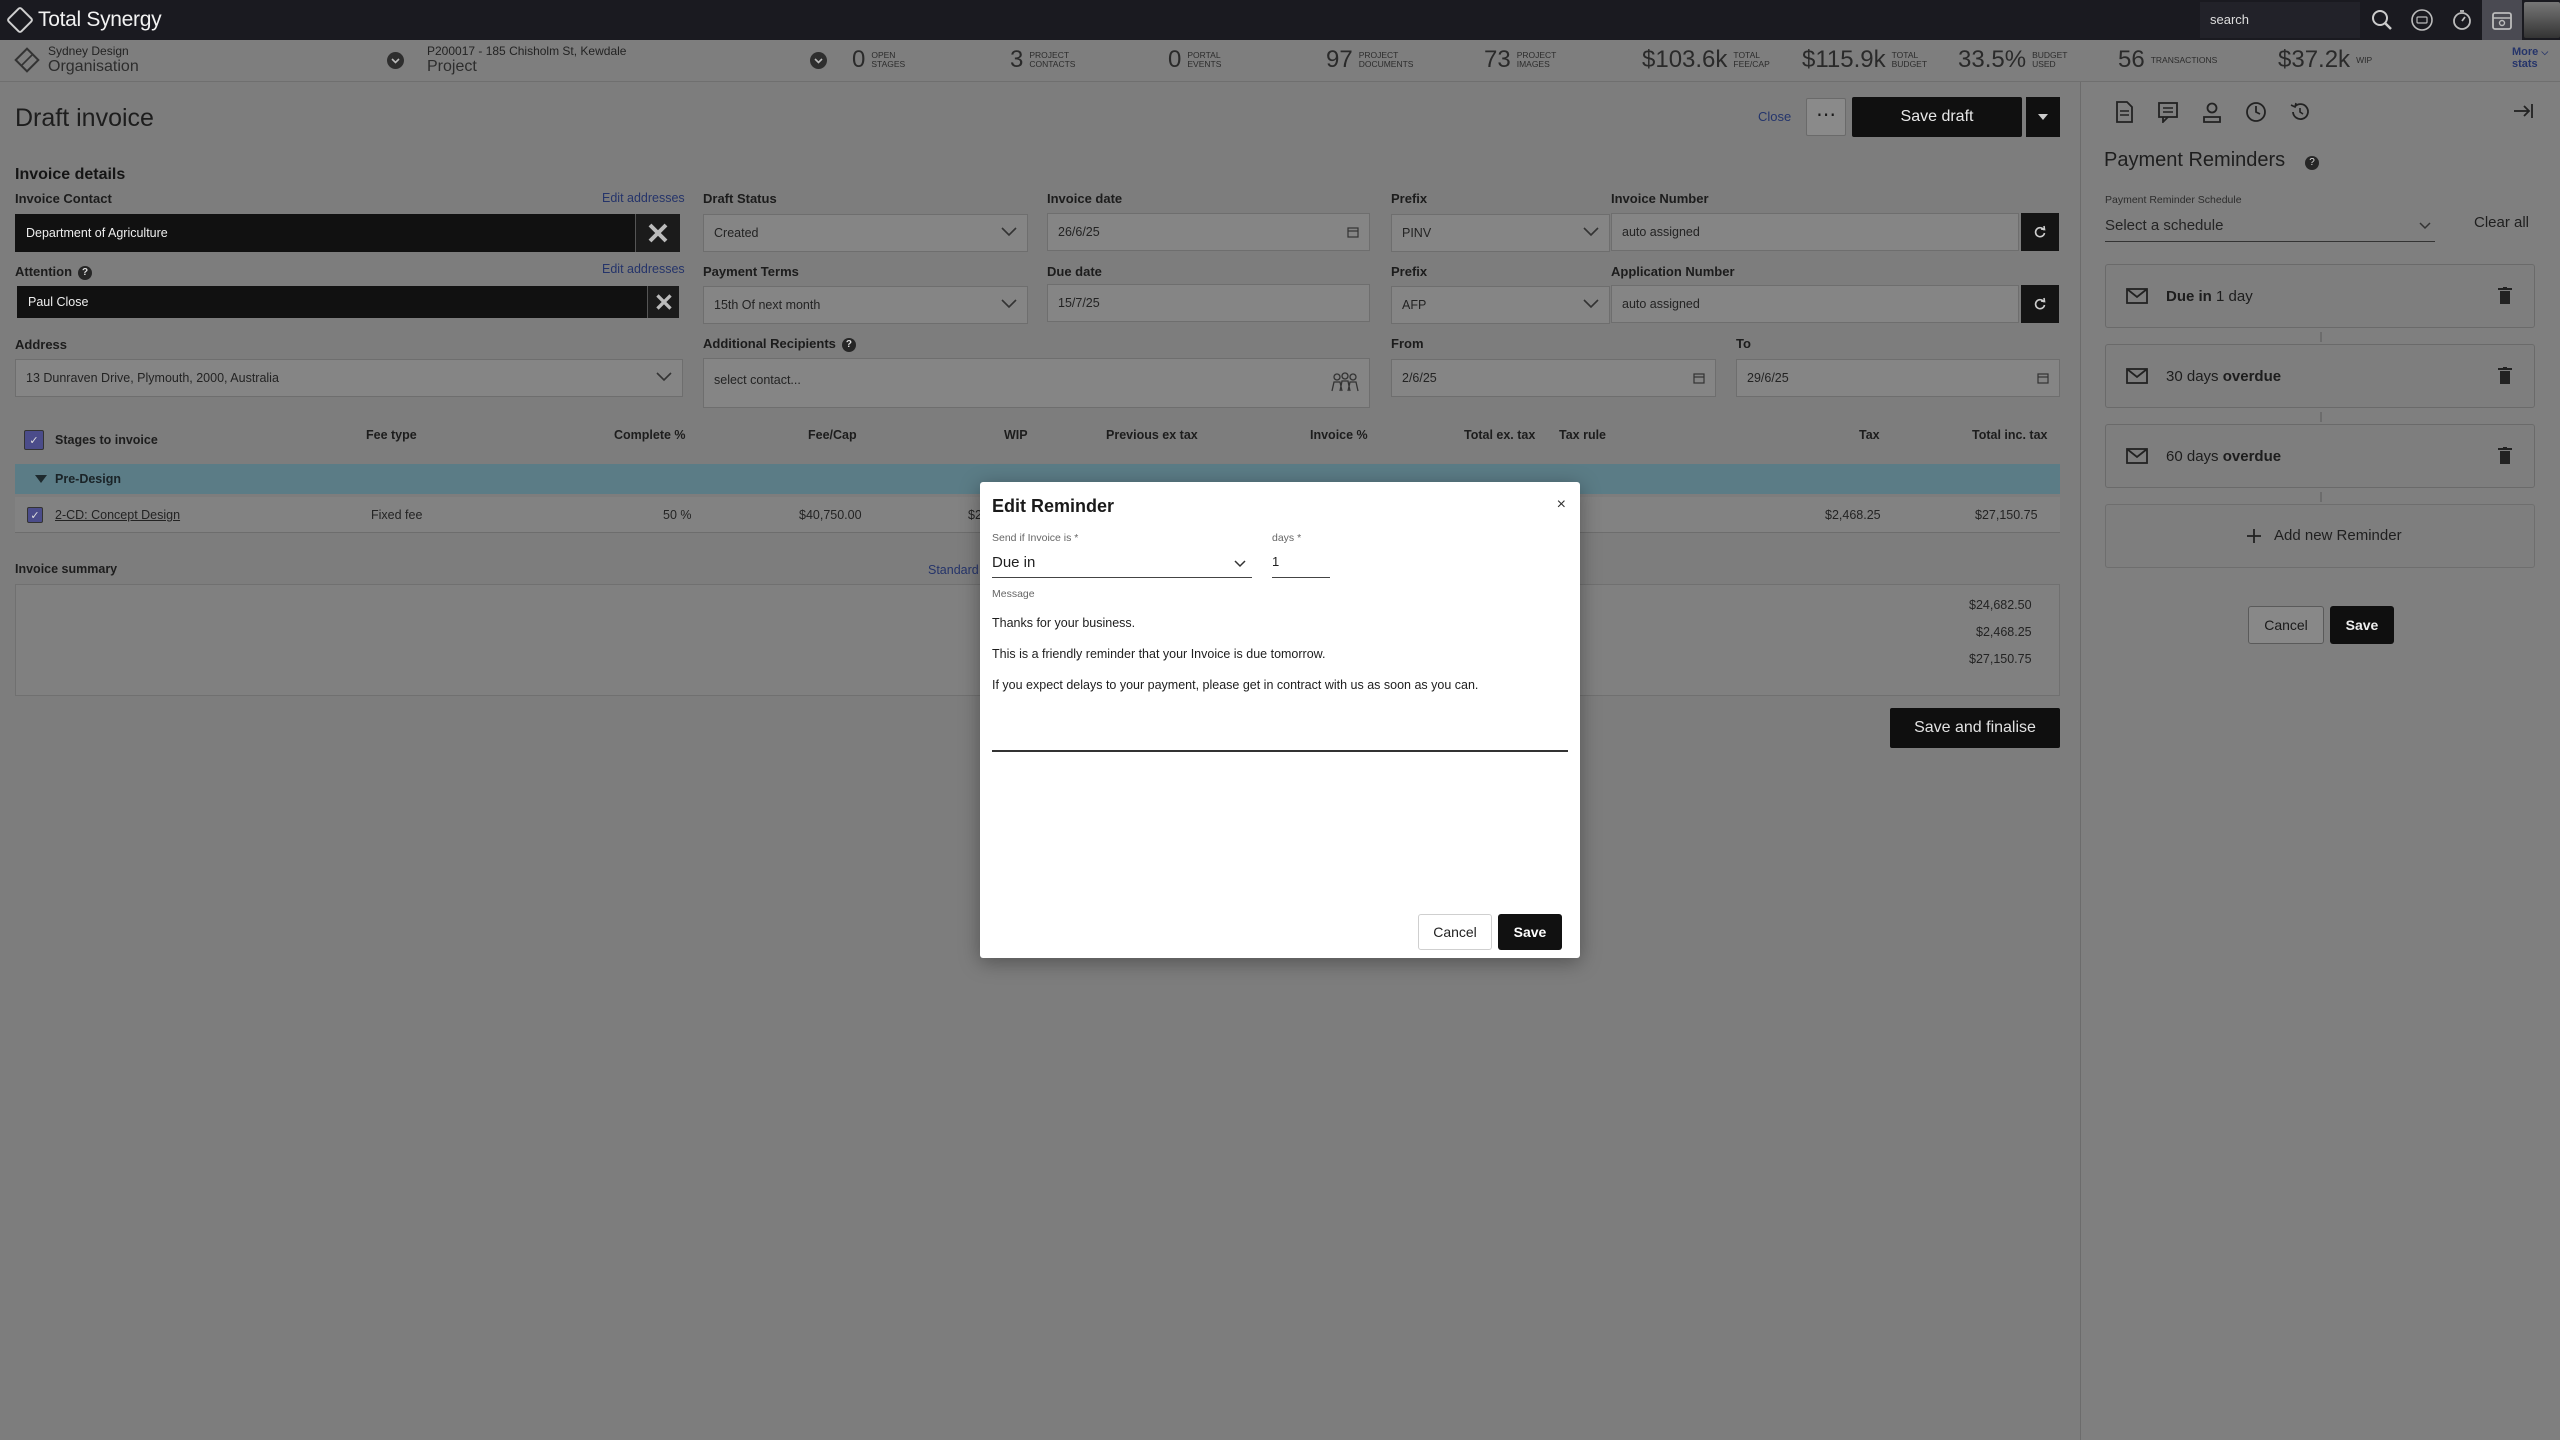 The width and height of the screenshot is (2560, 1440). Describe the element at coordinates (2300, 112) in the screenshot. I see `history-icon` at that location.